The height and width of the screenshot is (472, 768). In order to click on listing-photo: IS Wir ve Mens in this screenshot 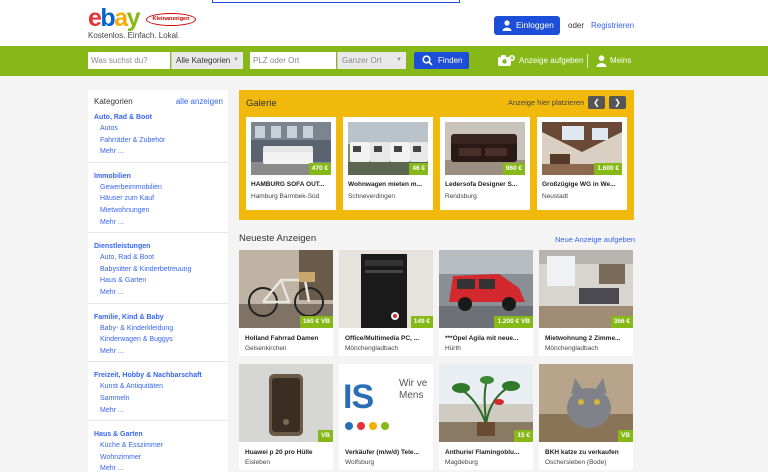, I will do `click(386, 403)`.